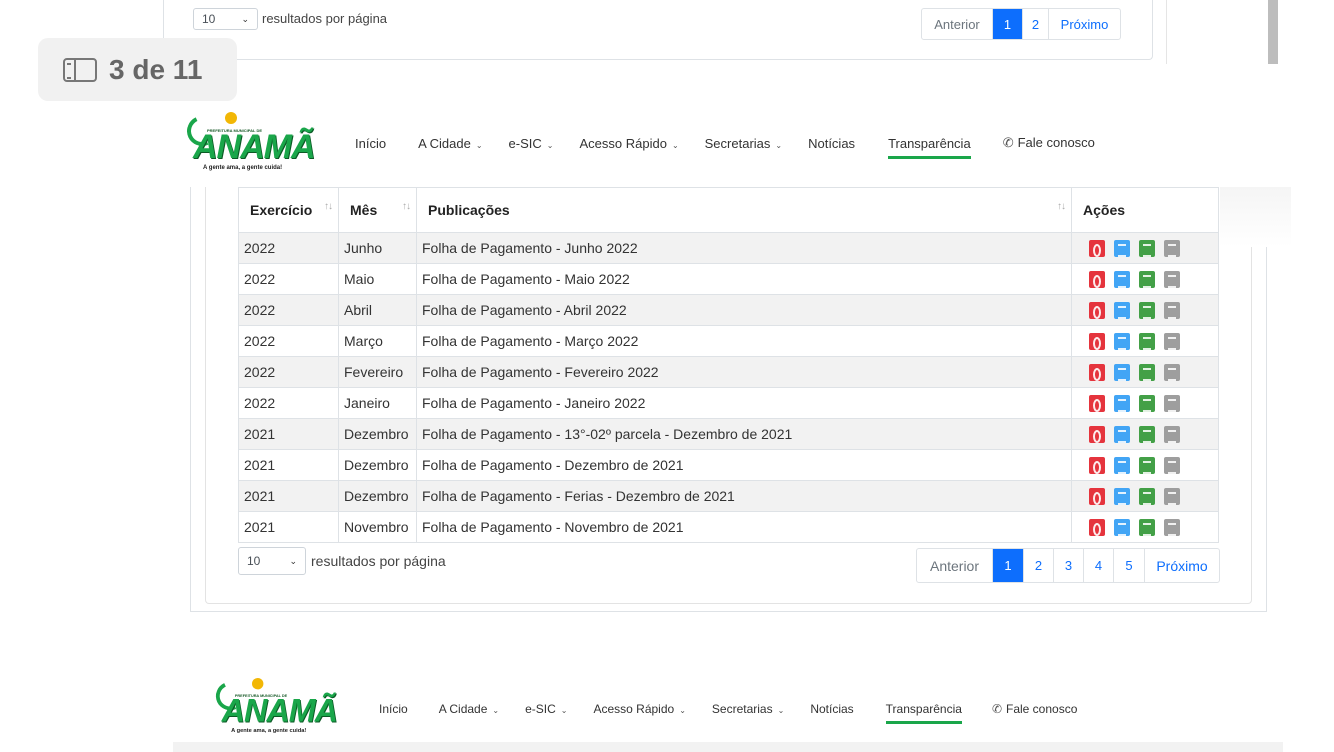 This screenshot has height=752, width=1334. Describe the element at coordinates (225, 19) in the screenshot. I see `per-page-select-top: 10 ⌄` at that location.